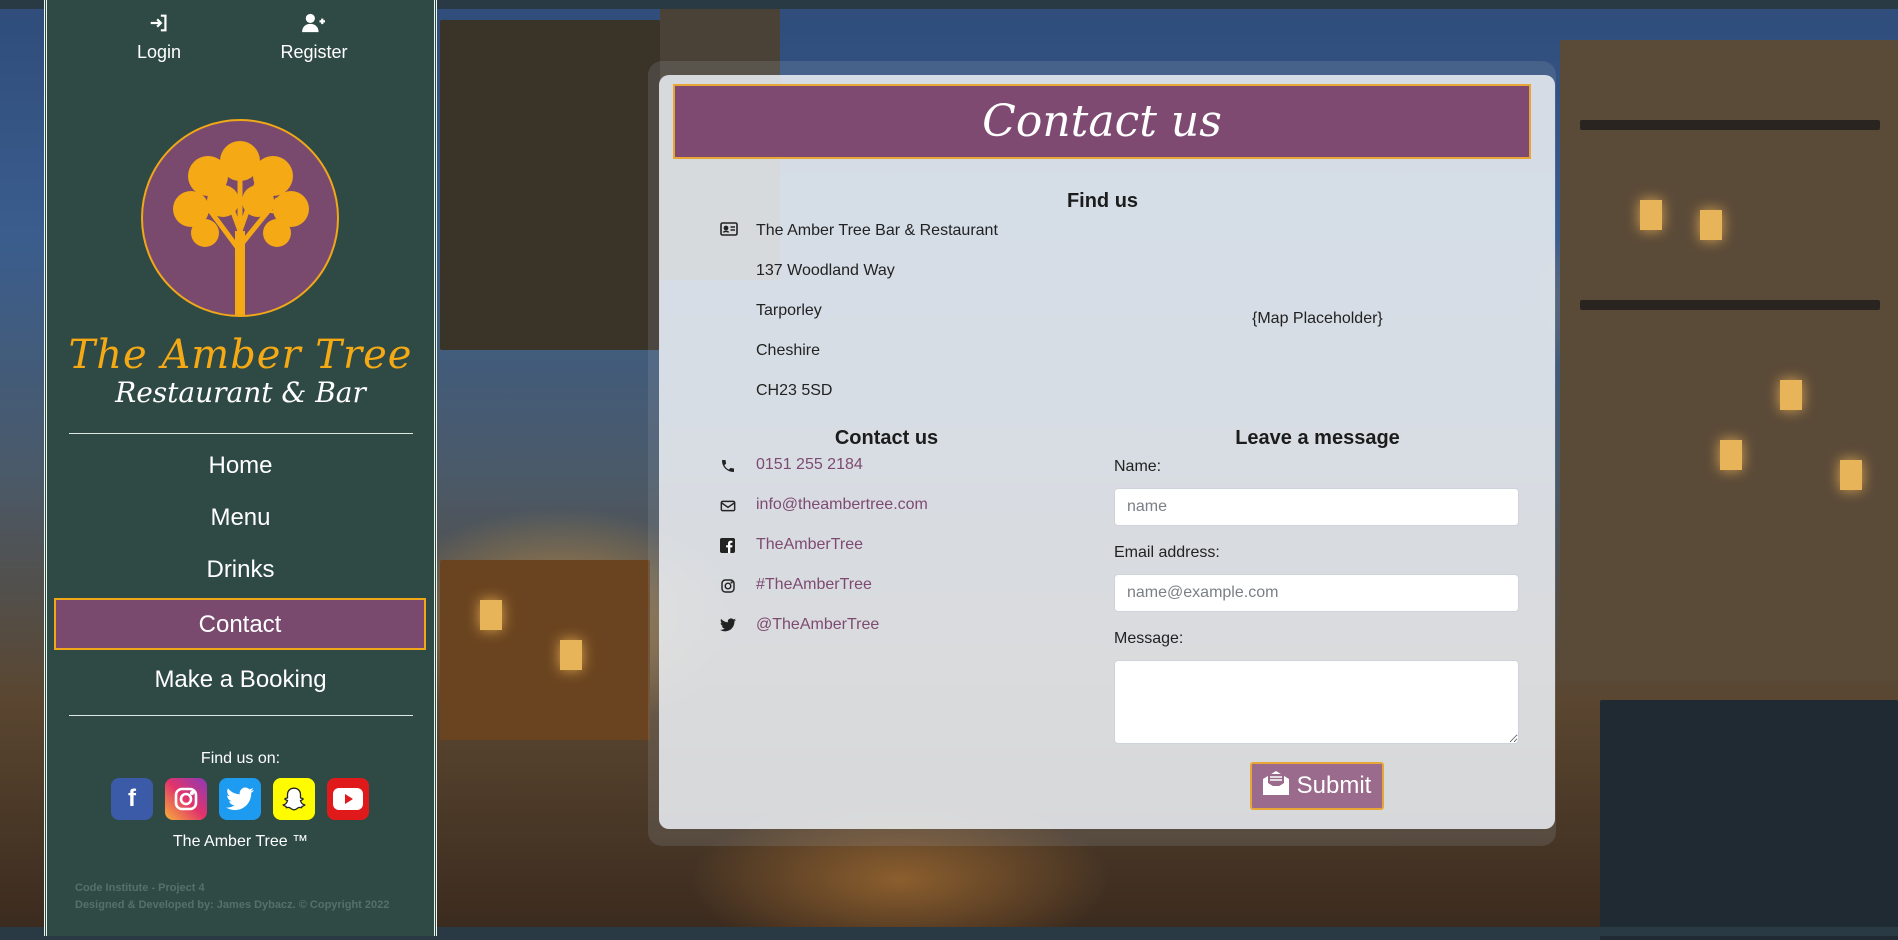 The width and height of the screenshot is (1898, 940). I want to click on address-line: CH23 5SD, so click(794, 390).